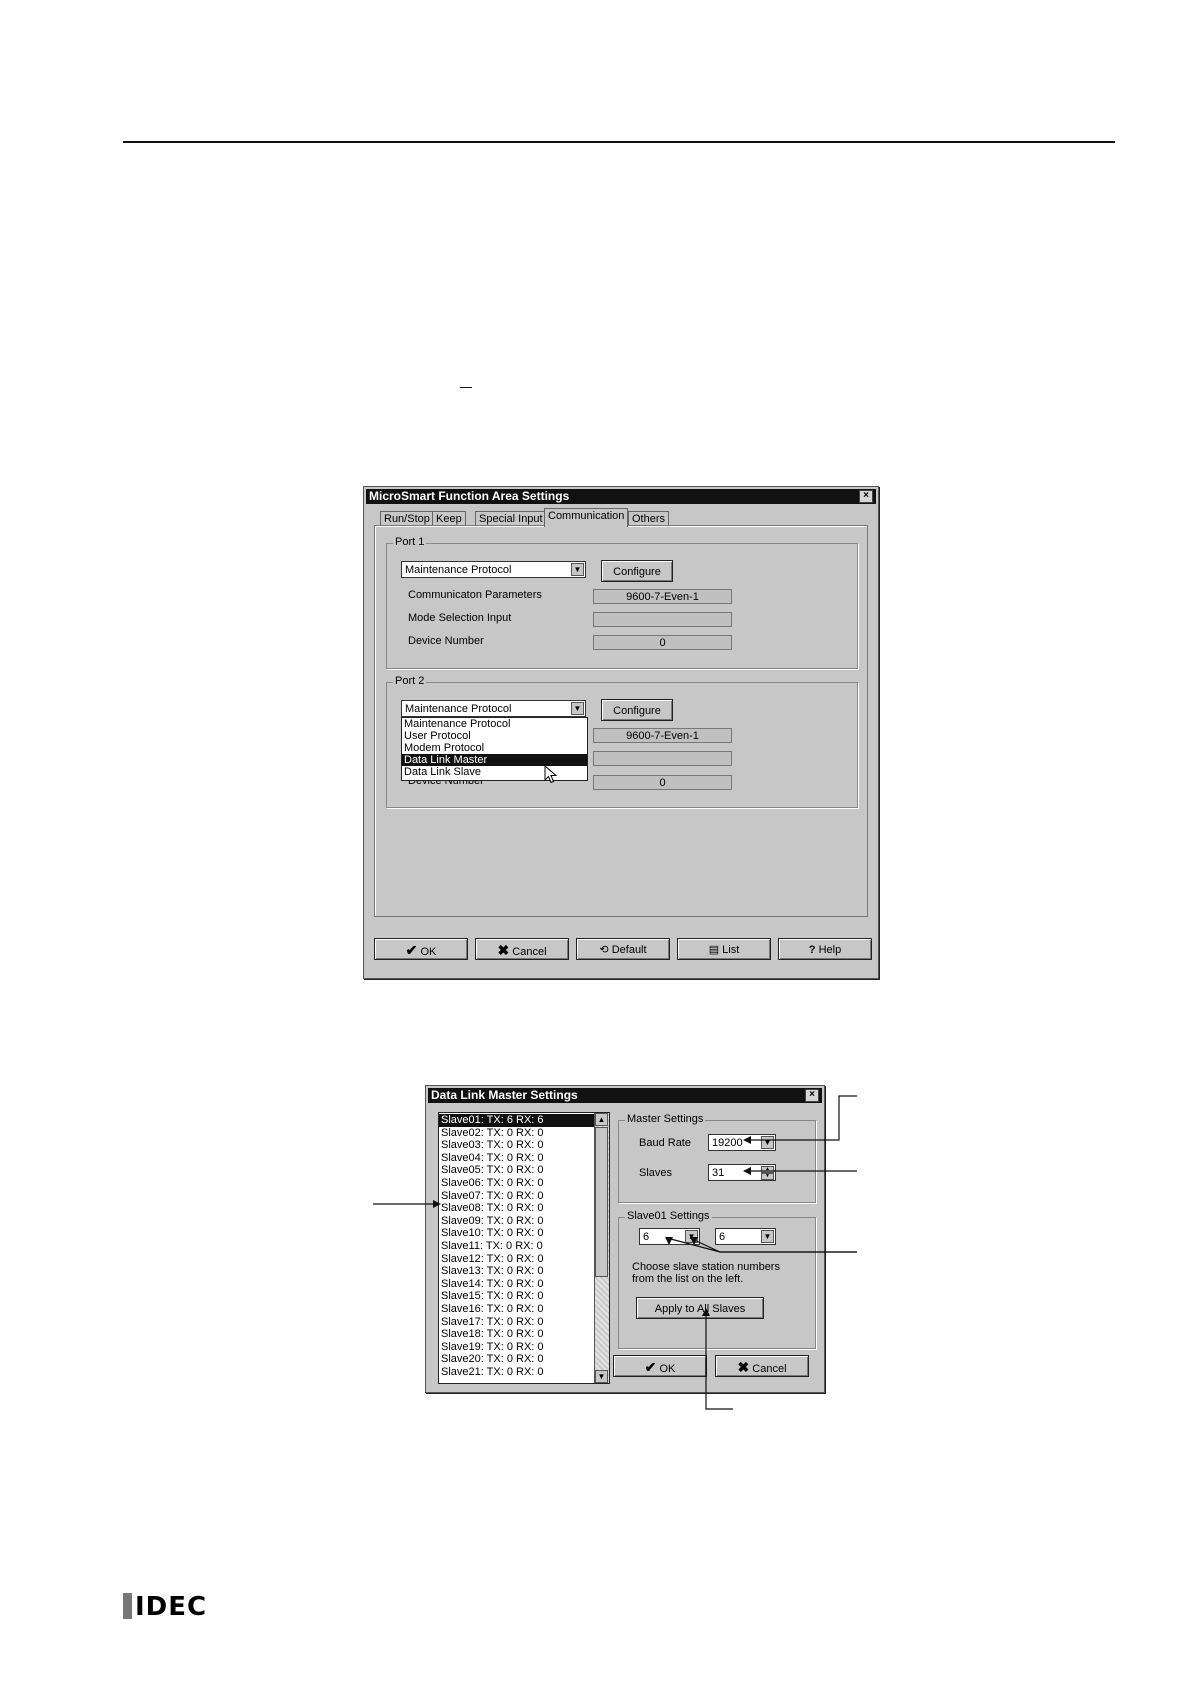 The width and height of the screenshot is (1190, 1684). Describe the element at coordinates (411, 950) in the screenshot. I see `check-icon: ✔` at that location.